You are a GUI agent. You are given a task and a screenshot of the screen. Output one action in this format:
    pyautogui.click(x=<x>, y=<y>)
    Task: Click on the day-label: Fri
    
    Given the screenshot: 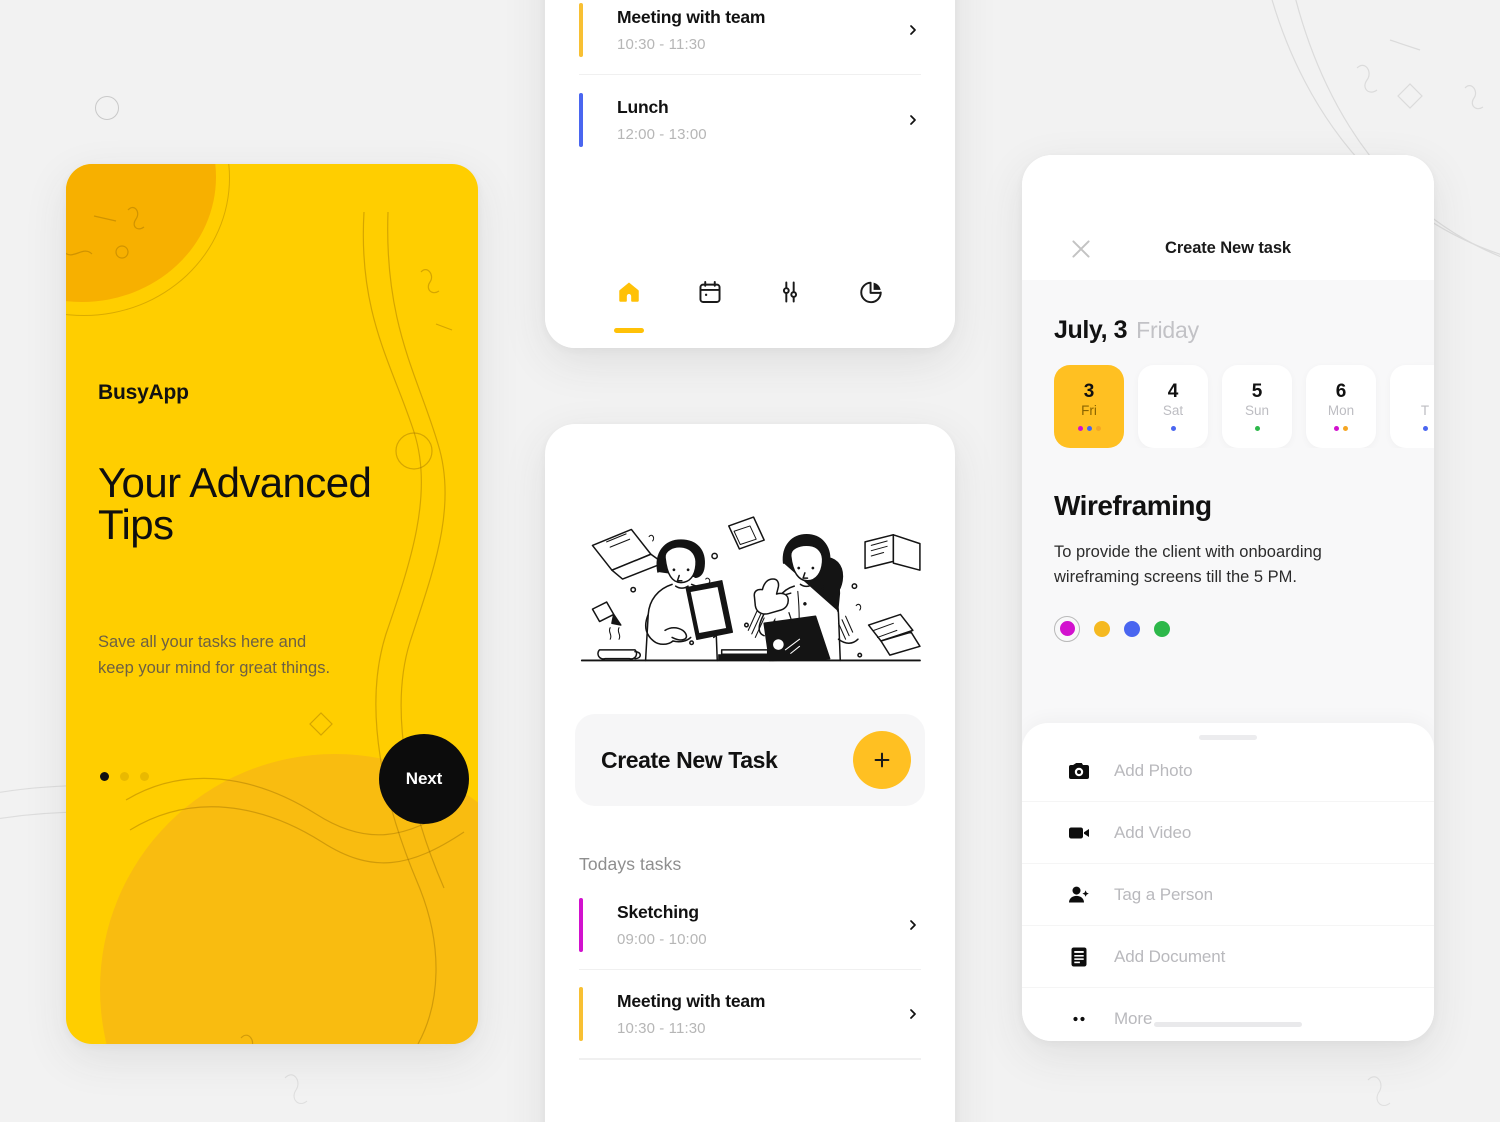 What is the action you would take?
    pyautogui.click(x=1089, y=410)
    